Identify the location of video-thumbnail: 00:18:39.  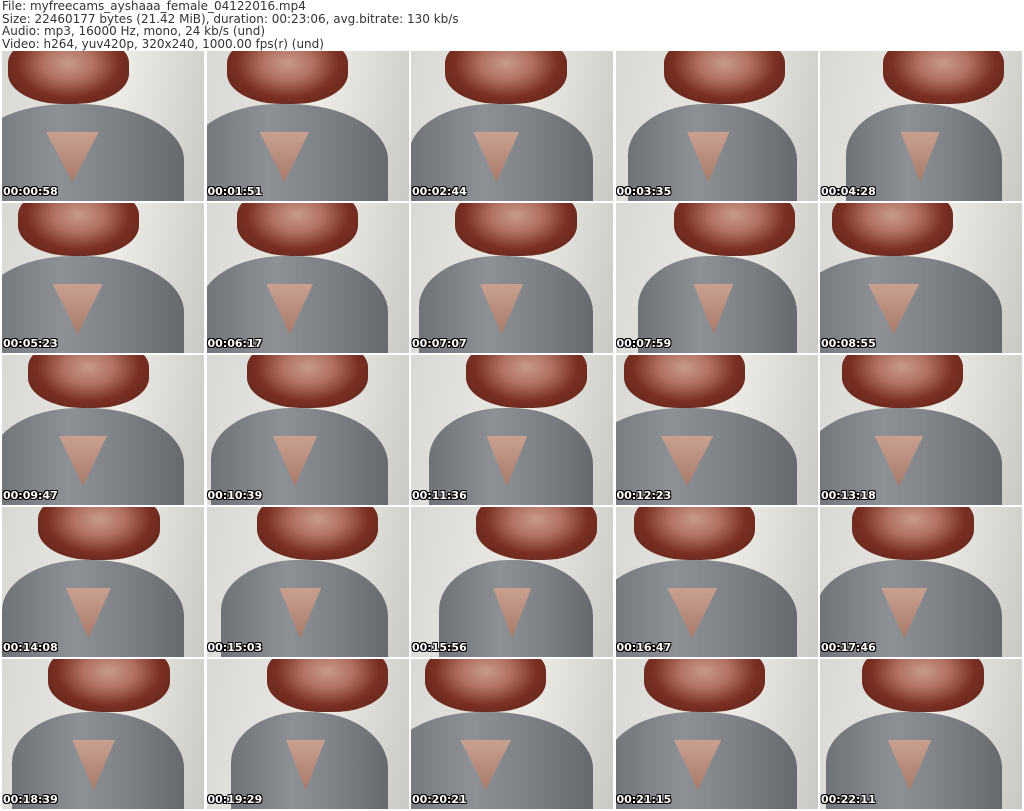
(103, 734).